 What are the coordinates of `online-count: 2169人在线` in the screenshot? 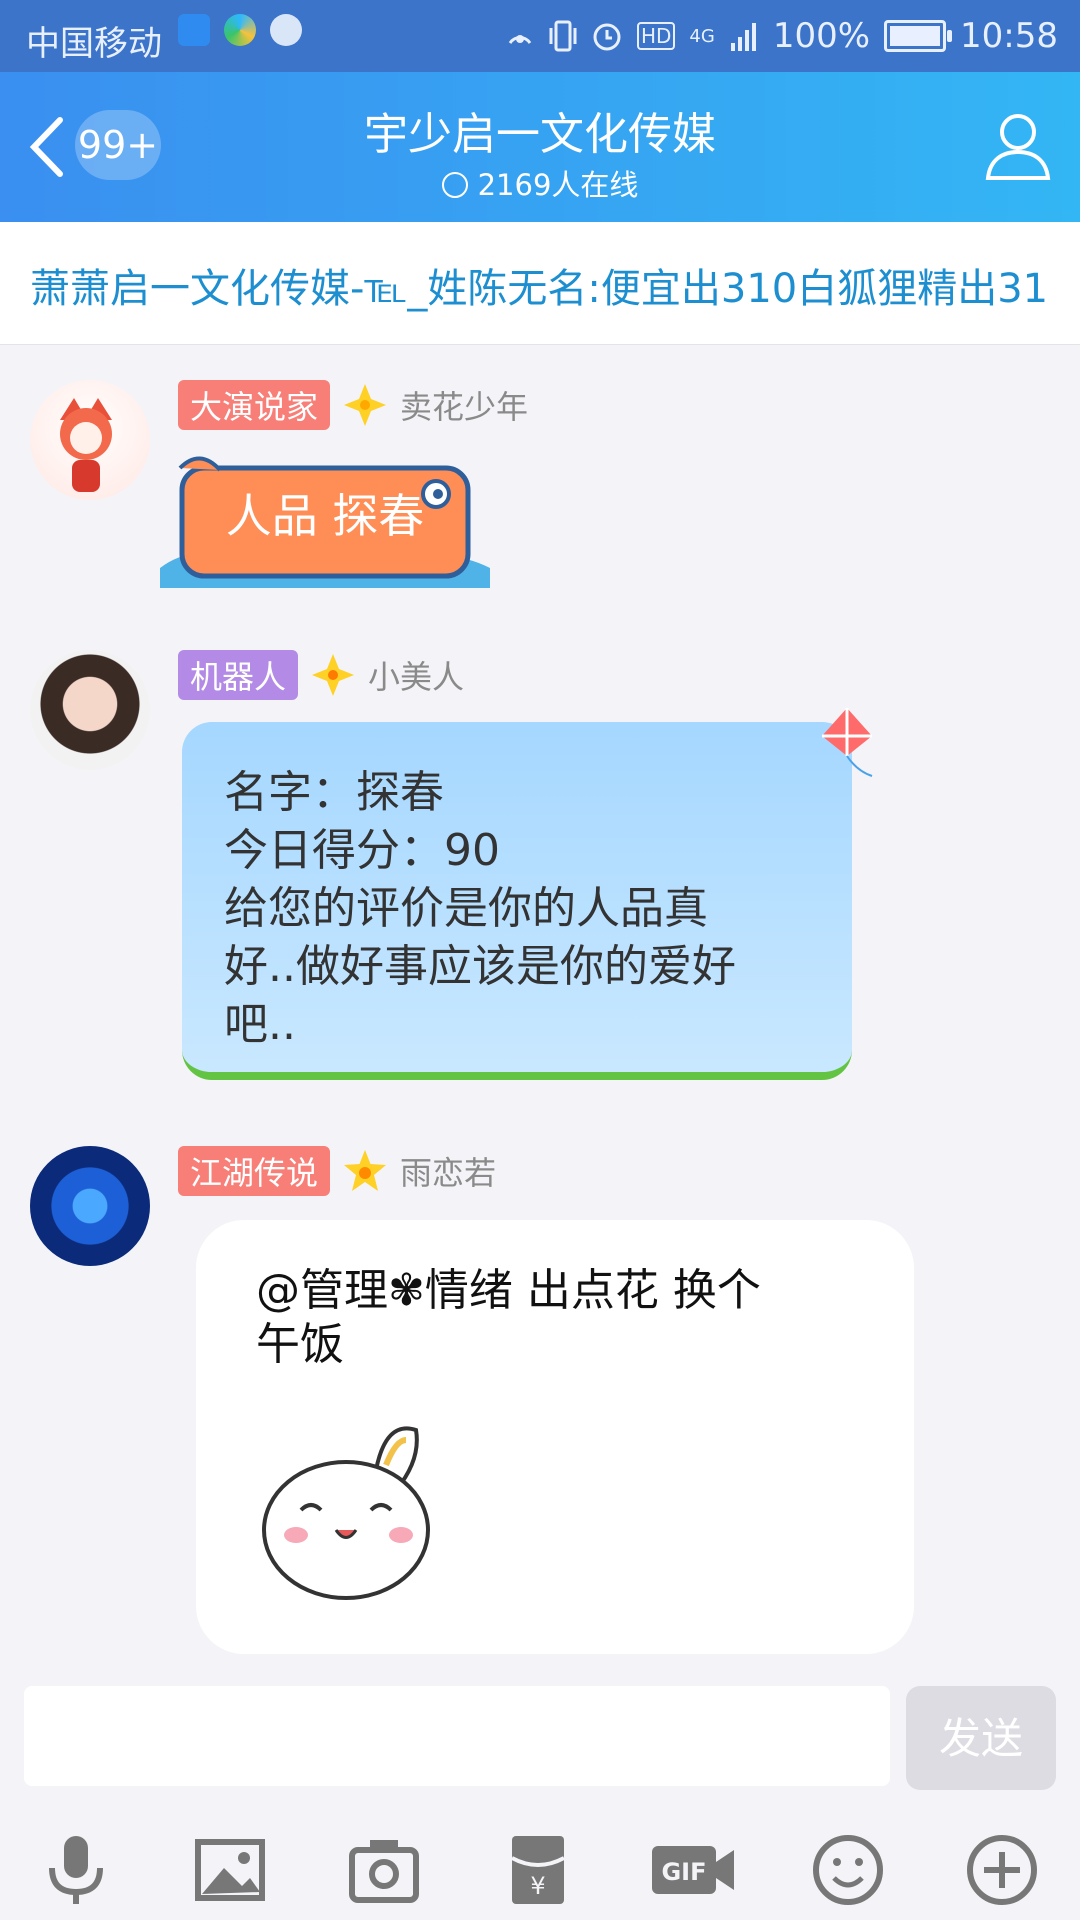 It's located at (540, 183).